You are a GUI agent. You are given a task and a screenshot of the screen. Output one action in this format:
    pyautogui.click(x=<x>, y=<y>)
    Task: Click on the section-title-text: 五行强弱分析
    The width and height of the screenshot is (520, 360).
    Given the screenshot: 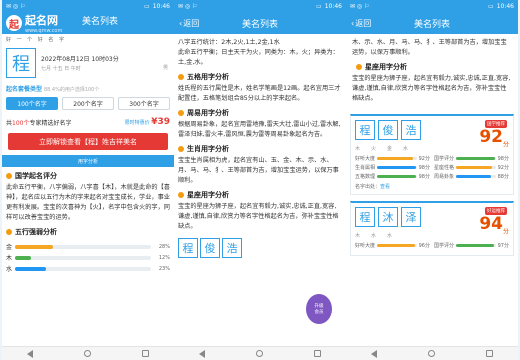 What is the action you would take?
    pyautogui.click(x=36, y=232)
    